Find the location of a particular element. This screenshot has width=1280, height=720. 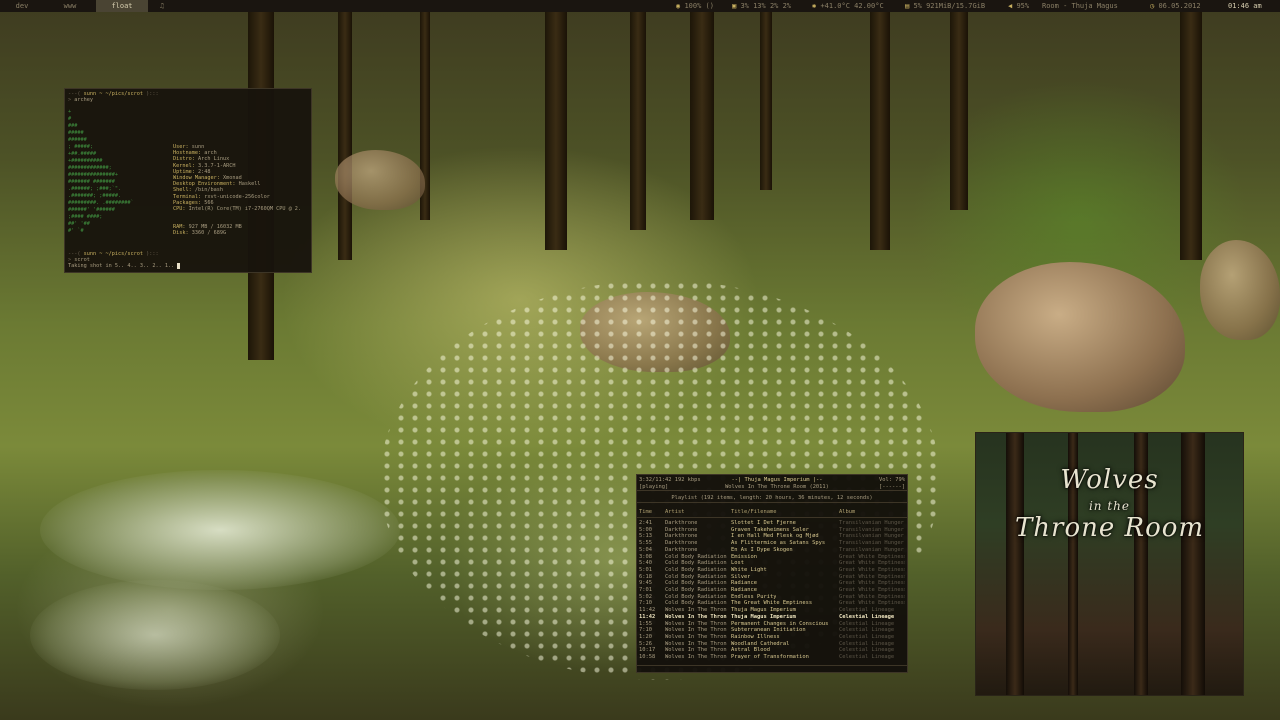

info-value: Haskell is located at coordinates (249, 184).